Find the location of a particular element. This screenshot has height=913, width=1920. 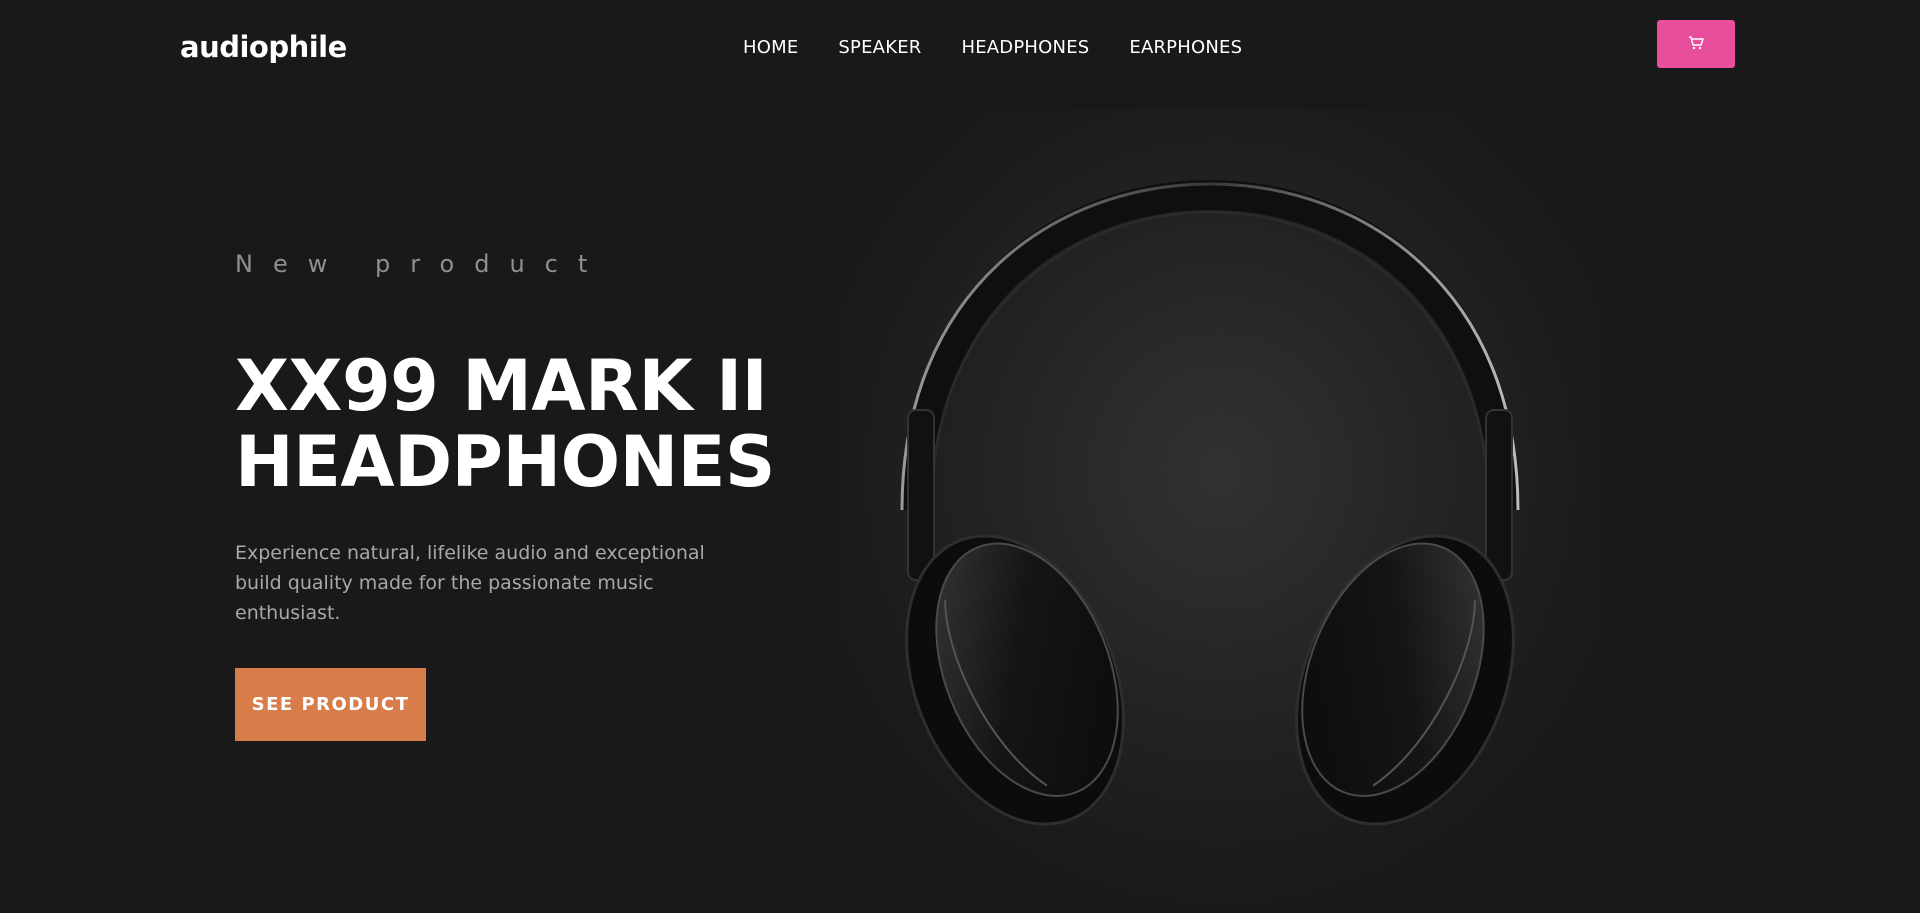

cart-icon is located at coordinates (1696, 44).